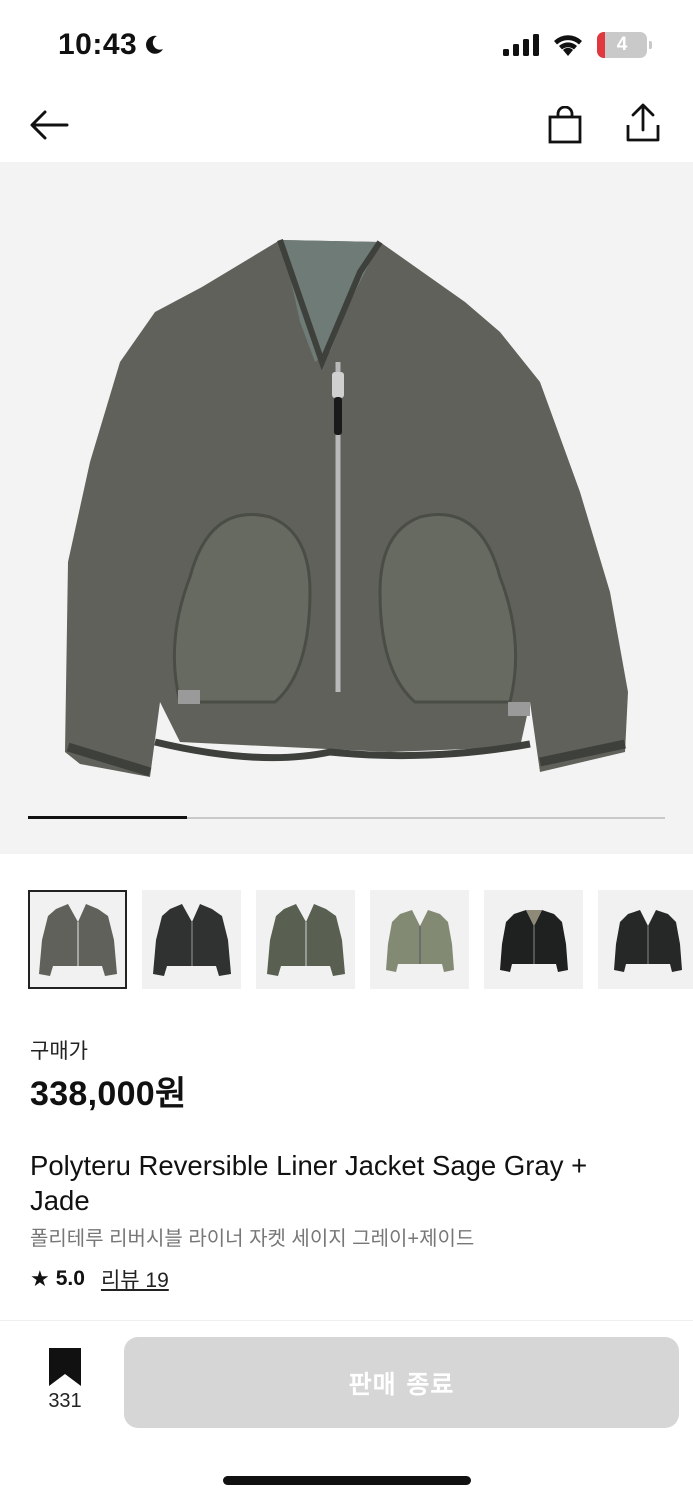 The image size is (693, 1500). I want to click on cart-button, so click(565, 125).